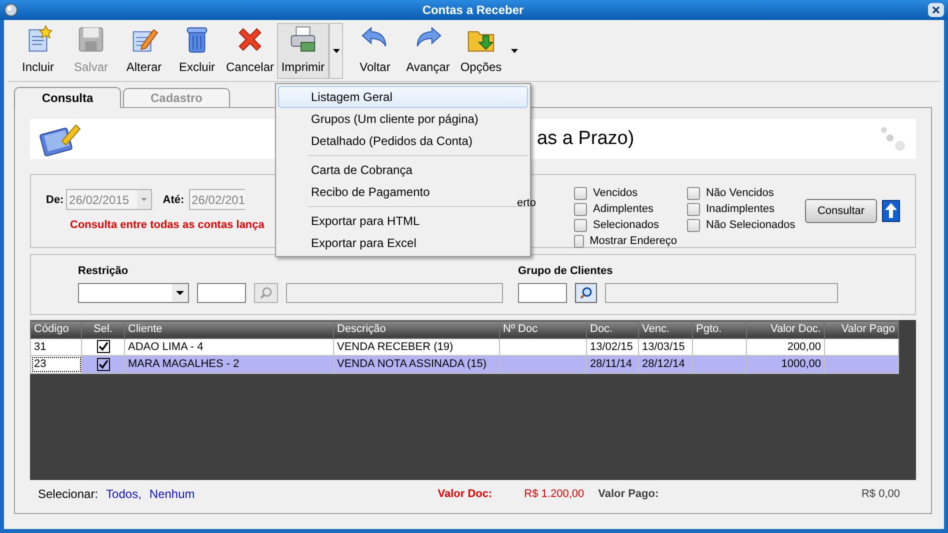  Describe the element at coordinates (611, 364) in the screenshot. I see `table-cell: 28/11/14` at that location.